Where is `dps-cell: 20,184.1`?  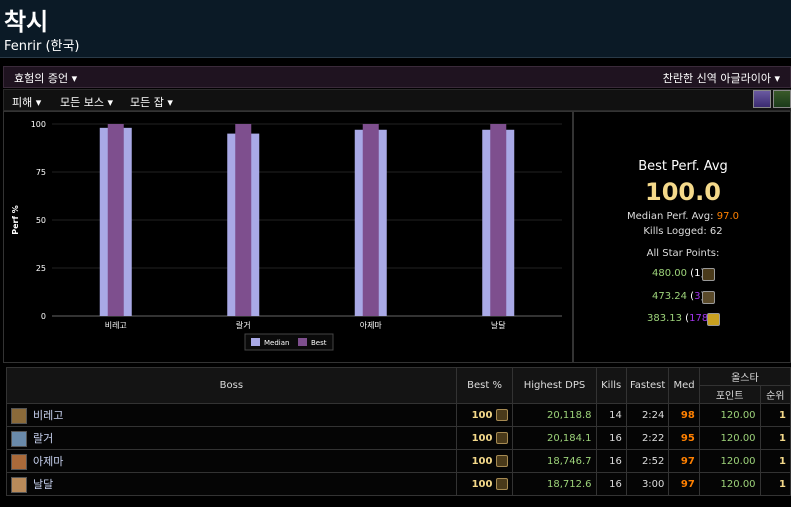
dps-cell: 20,184.1 is located at coordinates (554, 438).